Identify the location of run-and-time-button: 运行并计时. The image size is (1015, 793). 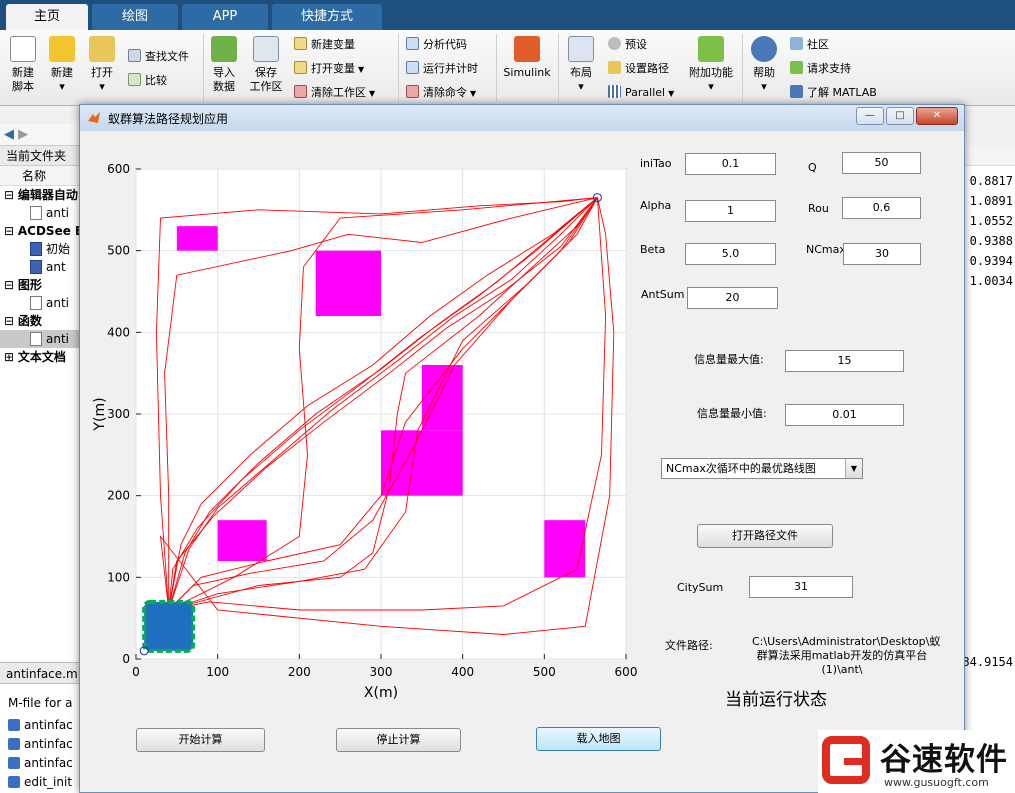
(442, 69).